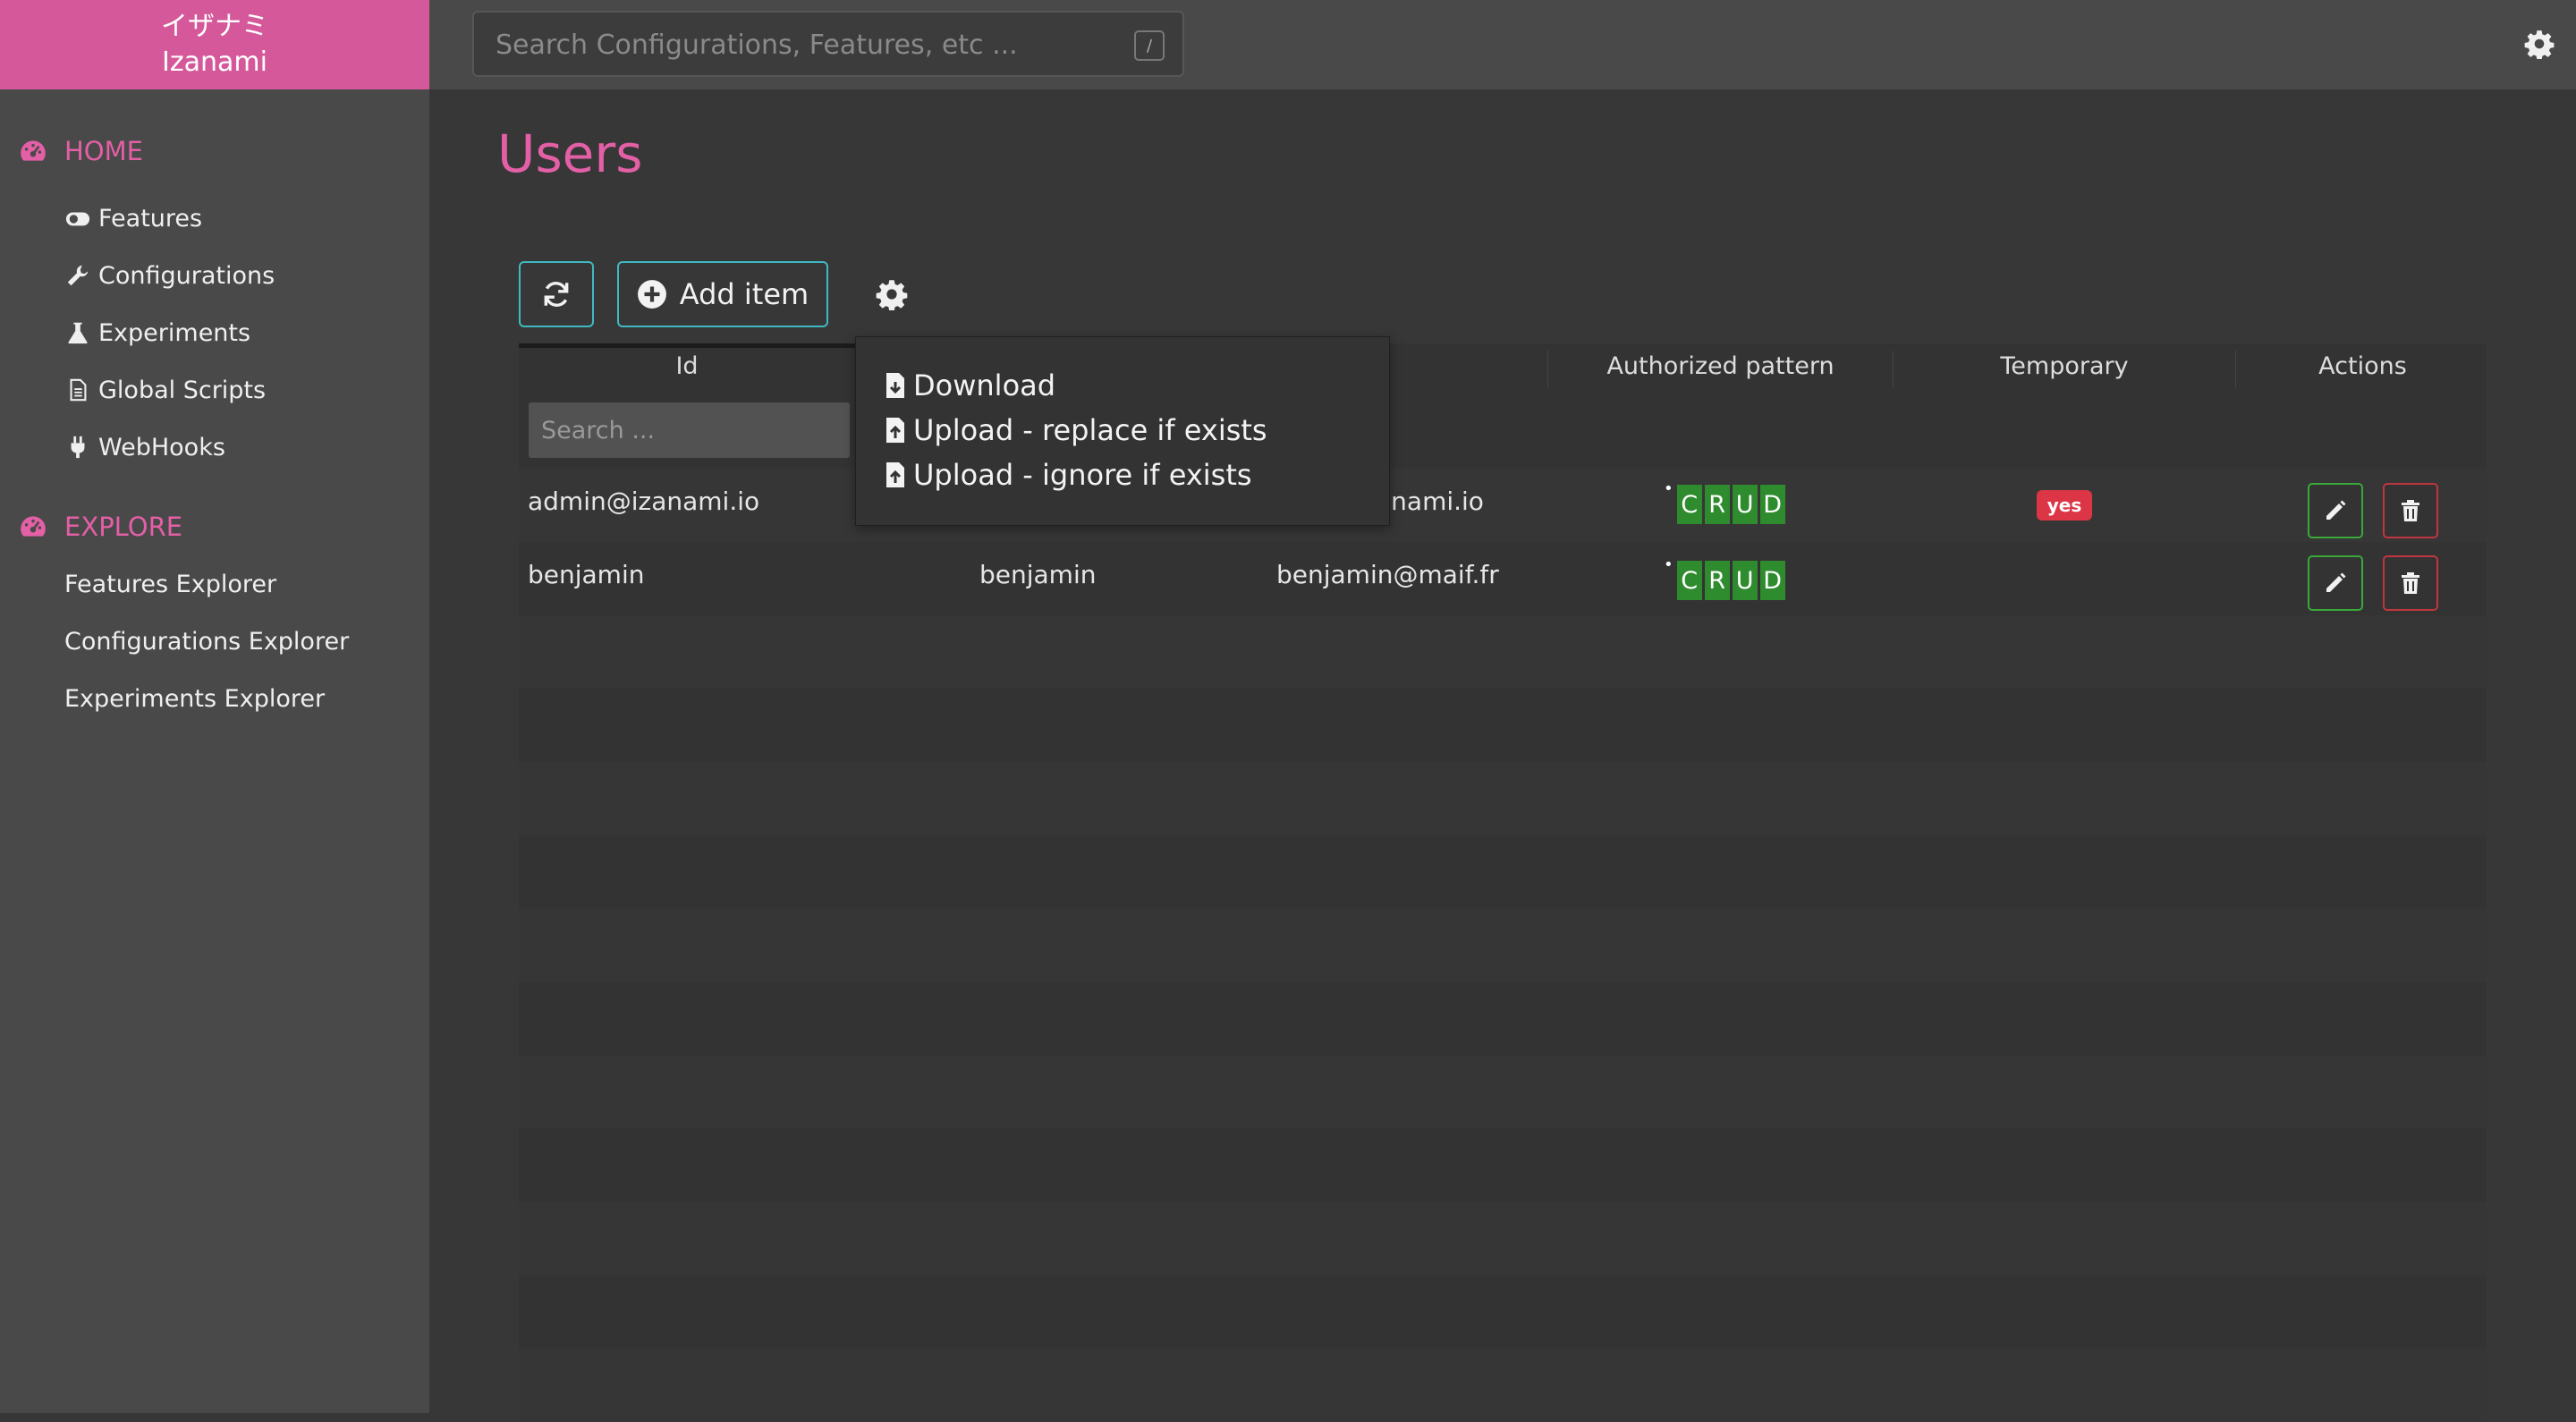 The width and height of the screenshot is (2576, 1422). Describe the element at coordinates (808, 45) in the screenshot. I see `global-search-input` at that location.